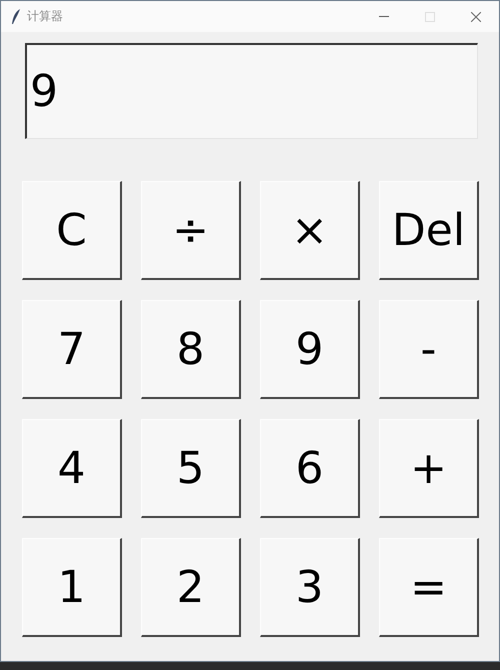  Describe the element at coordinates (429, 587) in the screenshot. I see `calculator-key: =` at that location.